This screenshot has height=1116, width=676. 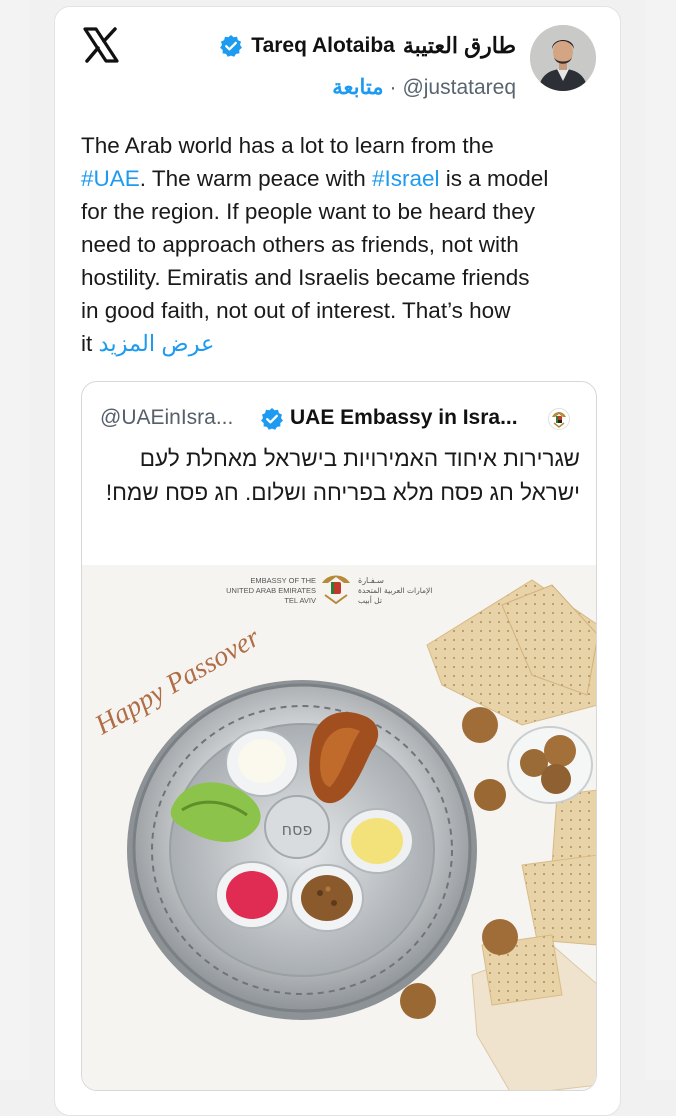 What do you see at coordinates (661, 540) in the screenshot?
I see `page-margin-right` at bounding box center [661, 540].